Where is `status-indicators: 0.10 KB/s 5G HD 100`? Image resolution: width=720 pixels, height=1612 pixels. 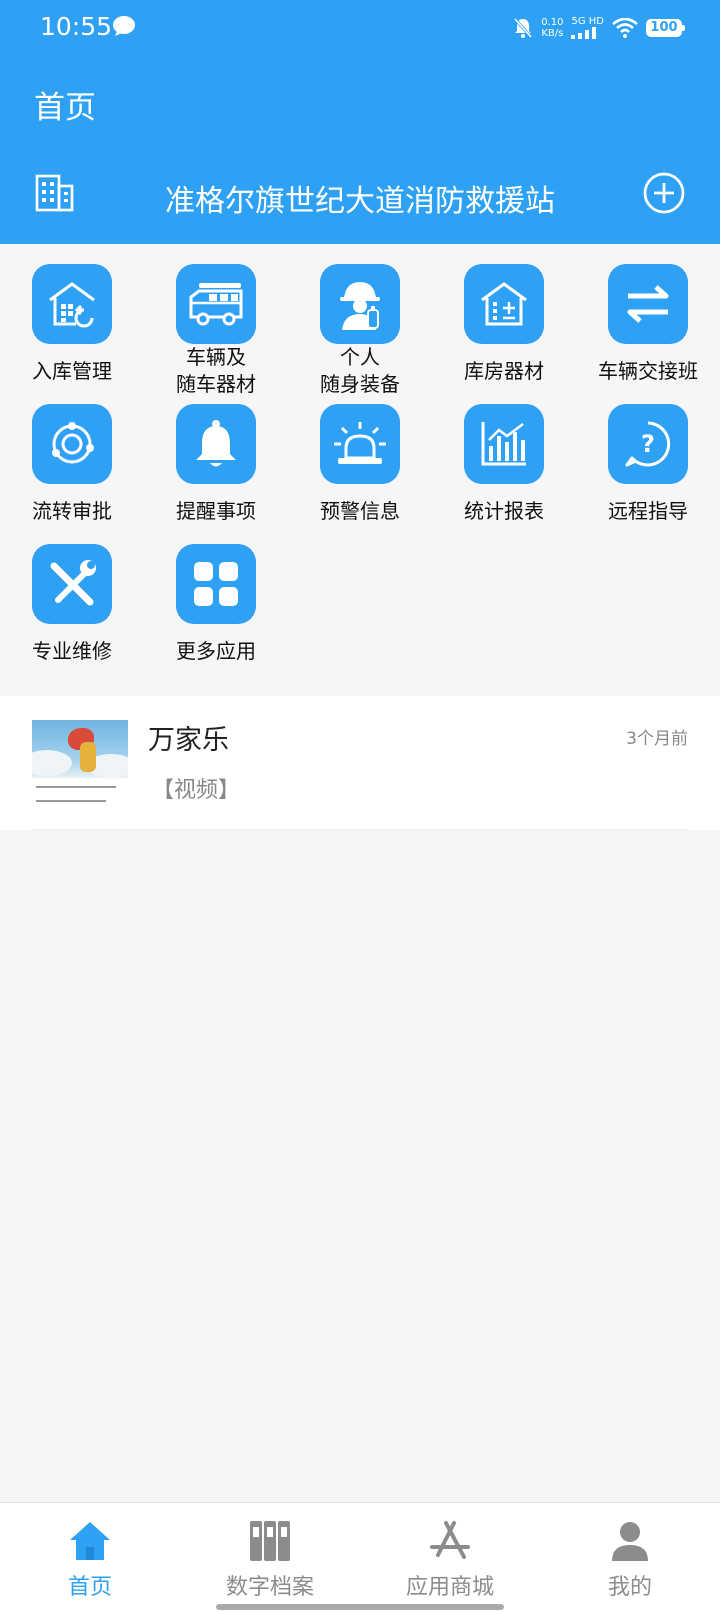
status-indicators: 0.10 KB/s 5G HD 100 is located at coordinates (599, 28).